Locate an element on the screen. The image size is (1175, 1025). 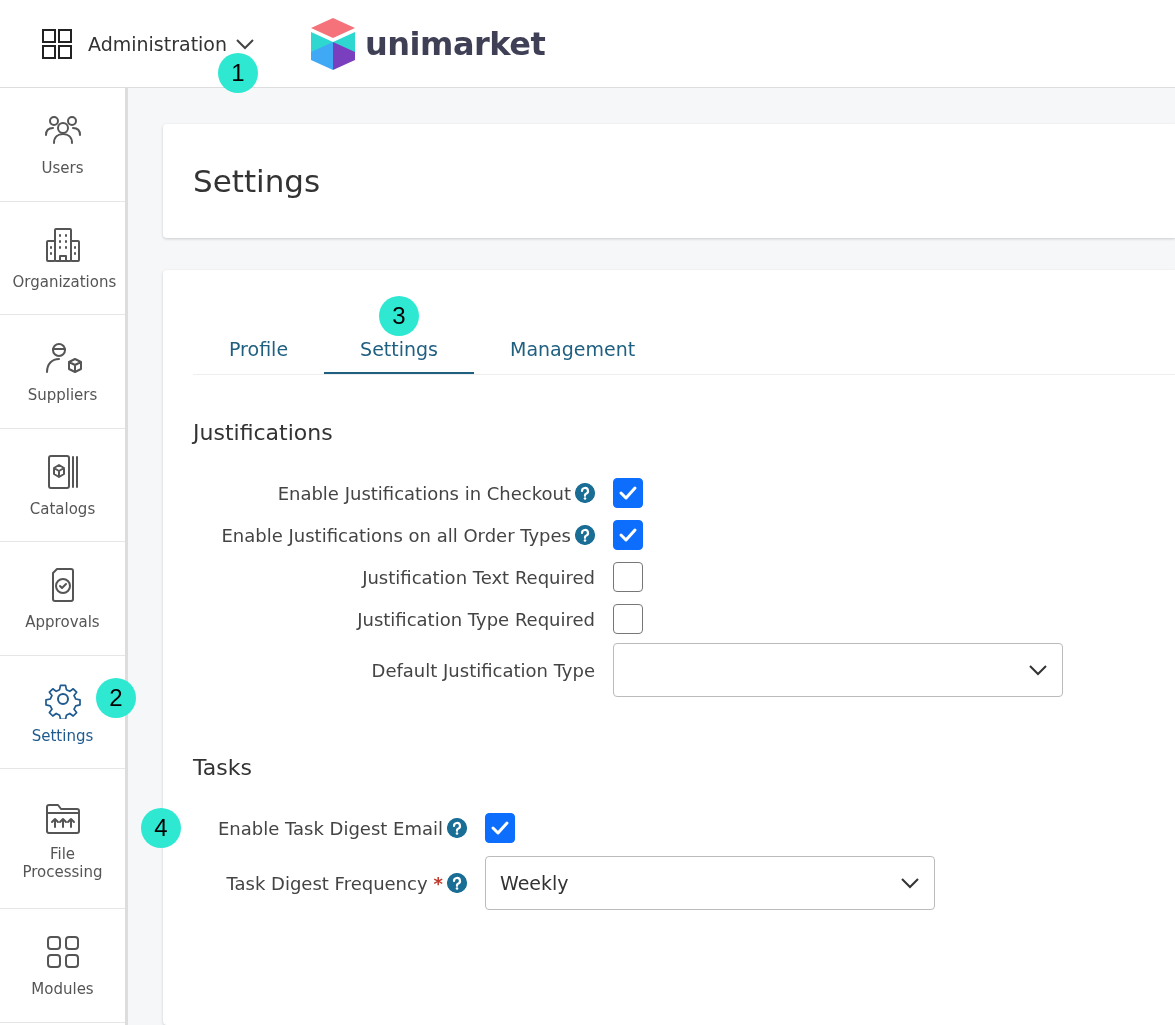
brand-name: unimarket is located at coordinates (455, 43).